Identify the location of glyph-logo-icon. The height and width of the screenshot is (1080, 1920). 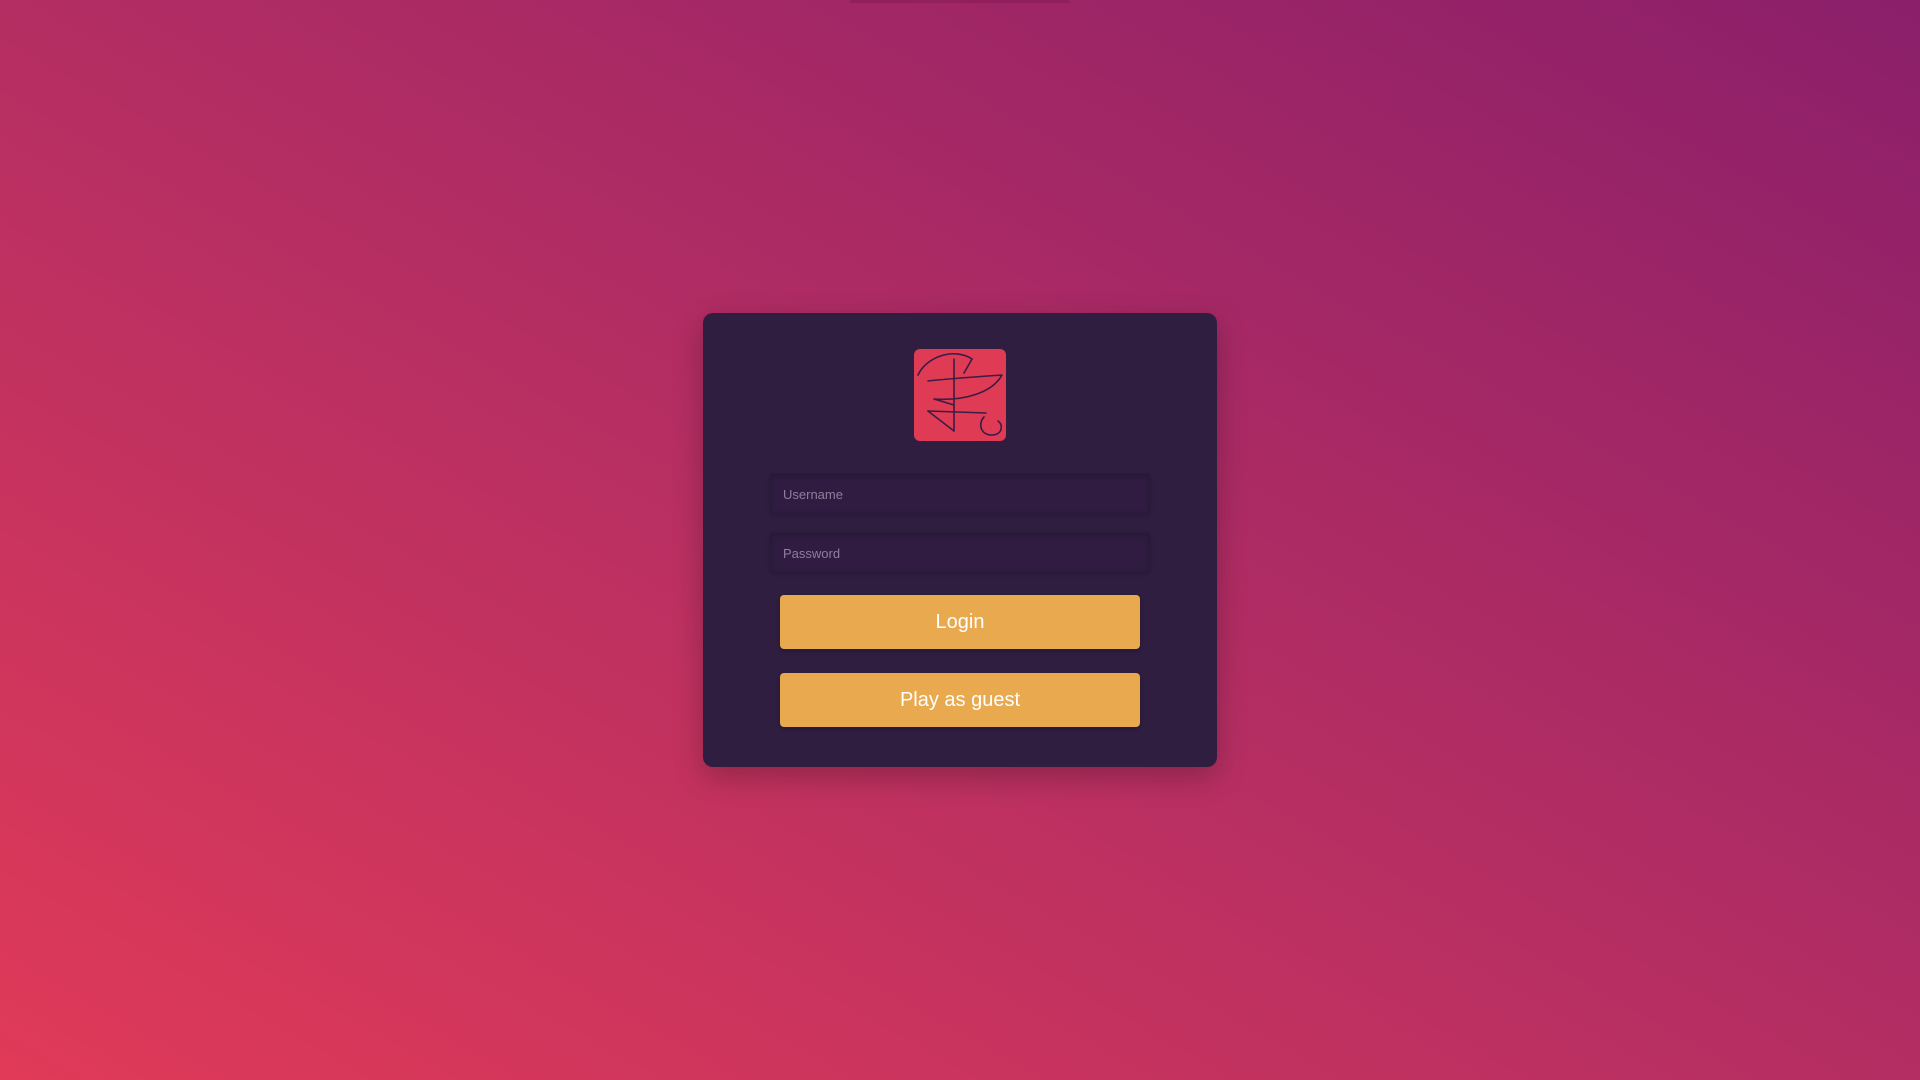
(960, 394).